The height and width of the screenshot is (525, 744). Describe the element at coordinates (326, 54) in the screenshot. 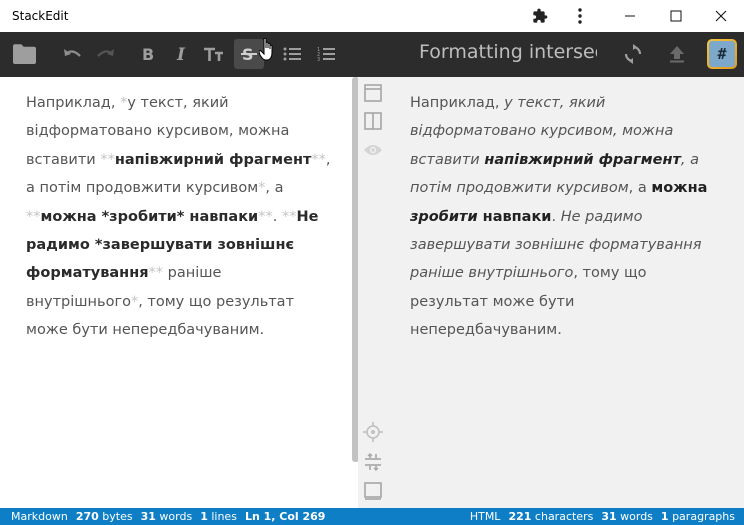

I see `numbered-list-icon: 123` at that location.